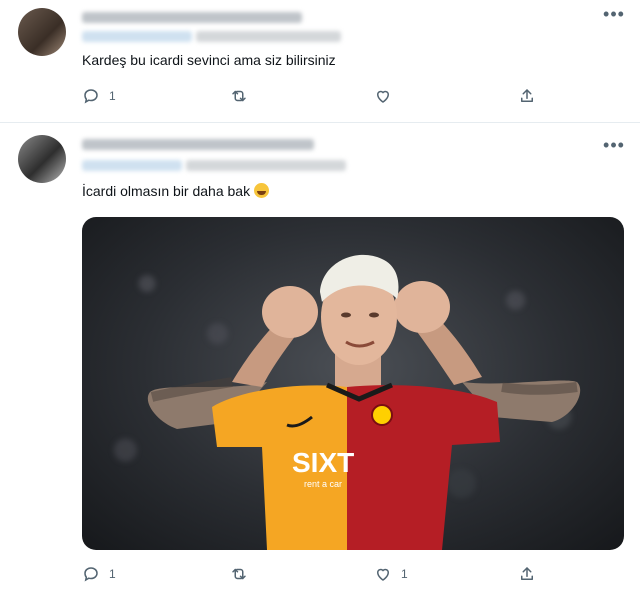  Describe the element at coordinates (404, 574) in the screenshot. I see `like-count: 1` at that location.